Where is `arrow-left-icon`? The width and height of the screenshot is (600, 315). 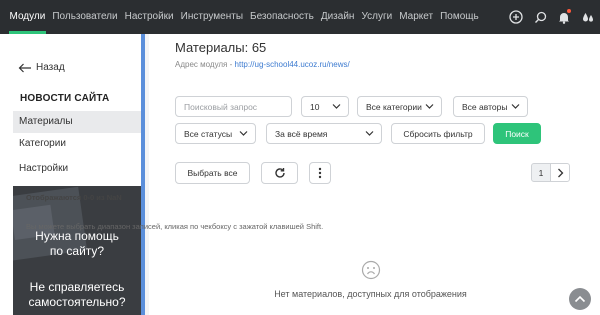
arrow-left-icon is located at coordinates (24, 67).